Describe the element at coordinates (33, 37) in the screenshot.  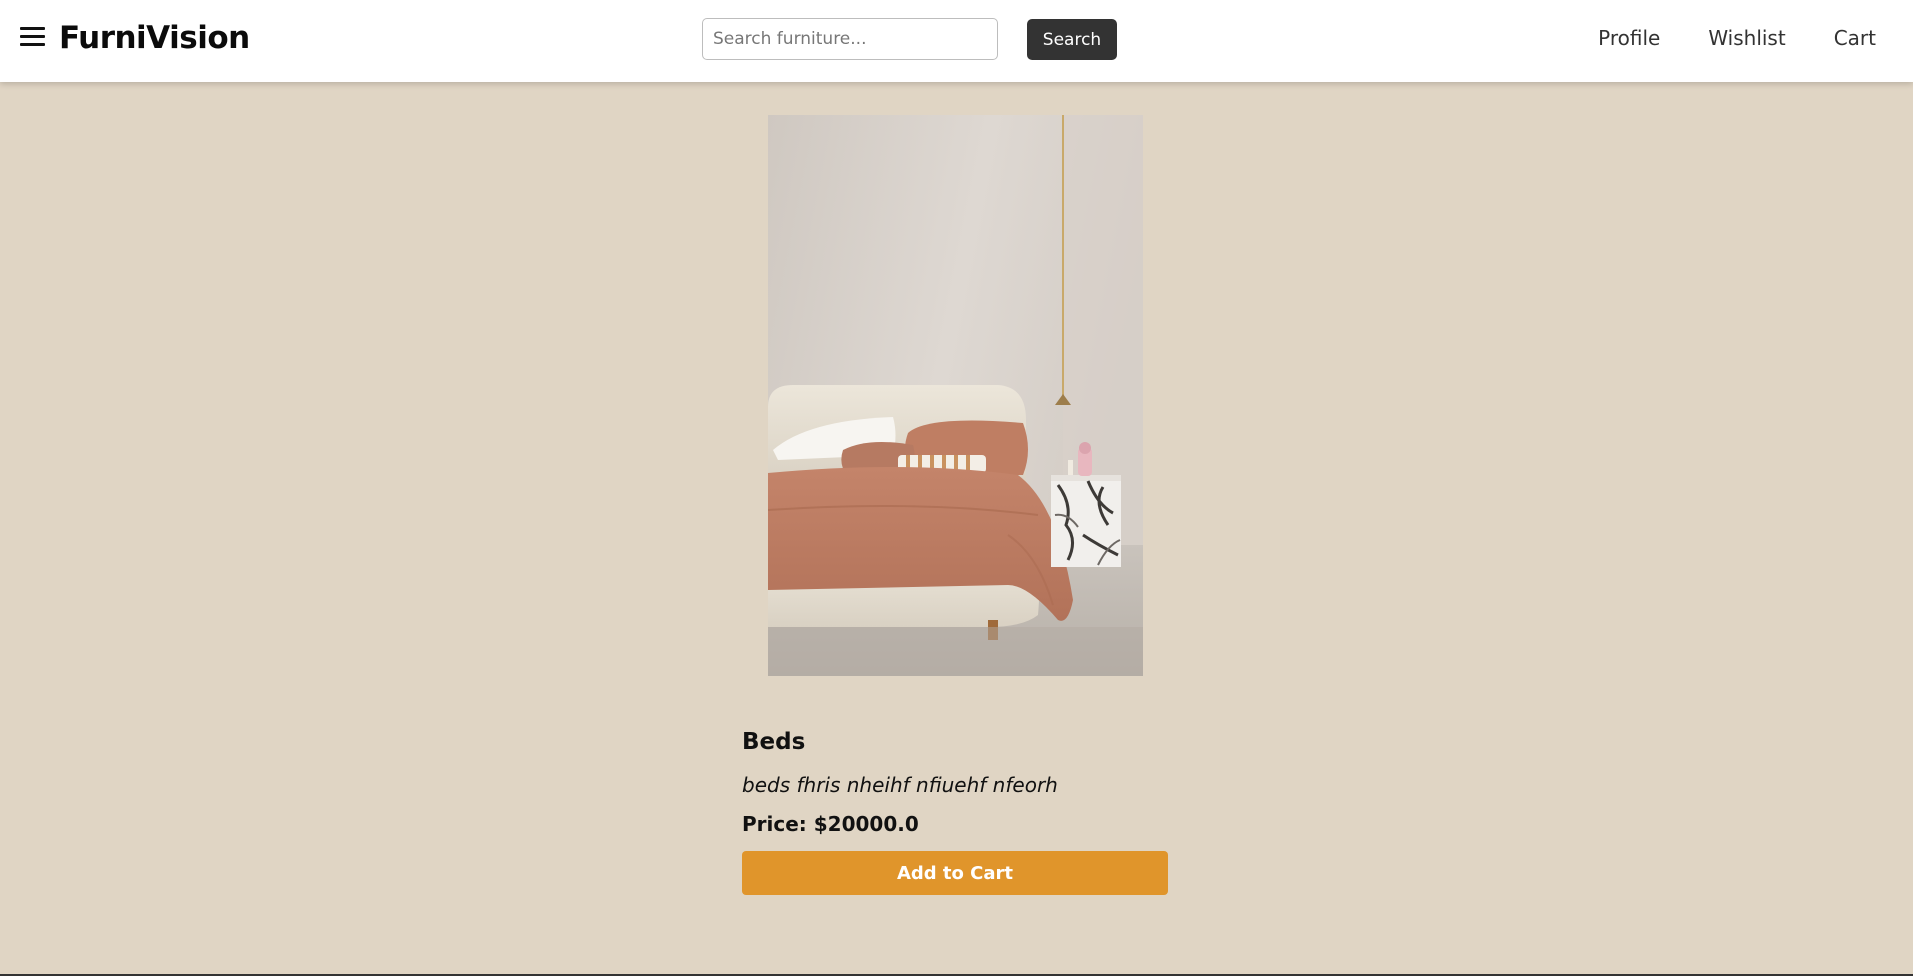
I see `hamburger-menu-icon` at that location.